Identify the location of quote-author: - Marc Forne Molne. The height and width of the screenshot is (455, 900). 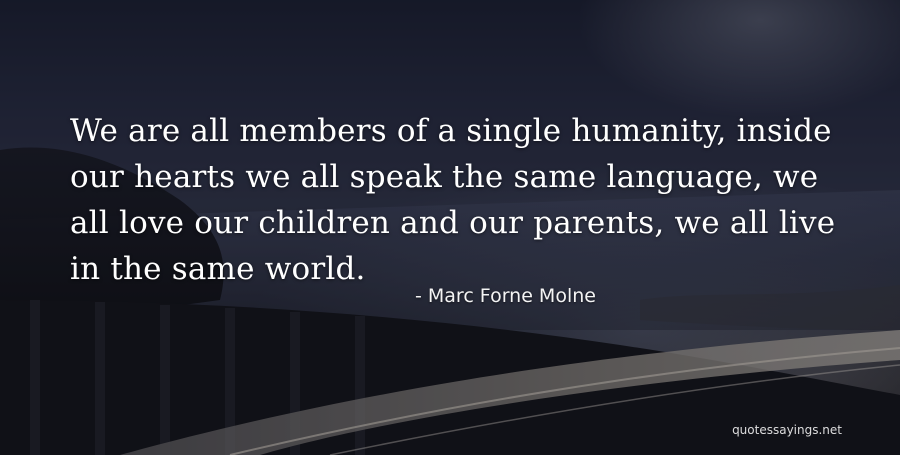
(505, 296).